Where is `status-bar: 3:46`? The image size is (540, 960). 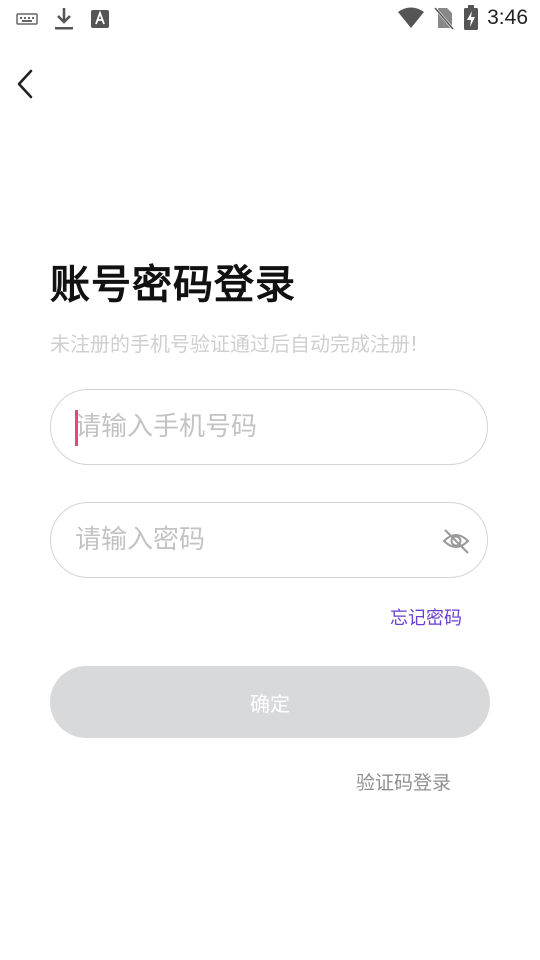
status-bar: 3:46 is located at coordinates (270, 18).